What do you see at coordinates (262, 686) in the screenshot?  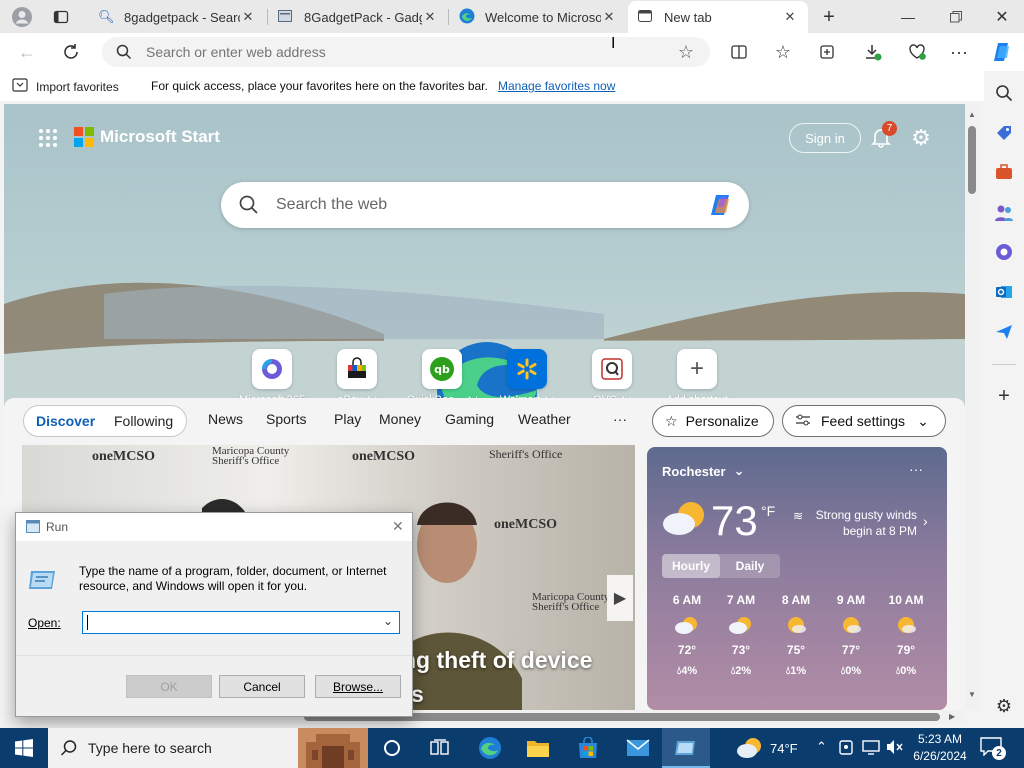 I see `cancel-button: Cancel` at bounding box center [262, 686].